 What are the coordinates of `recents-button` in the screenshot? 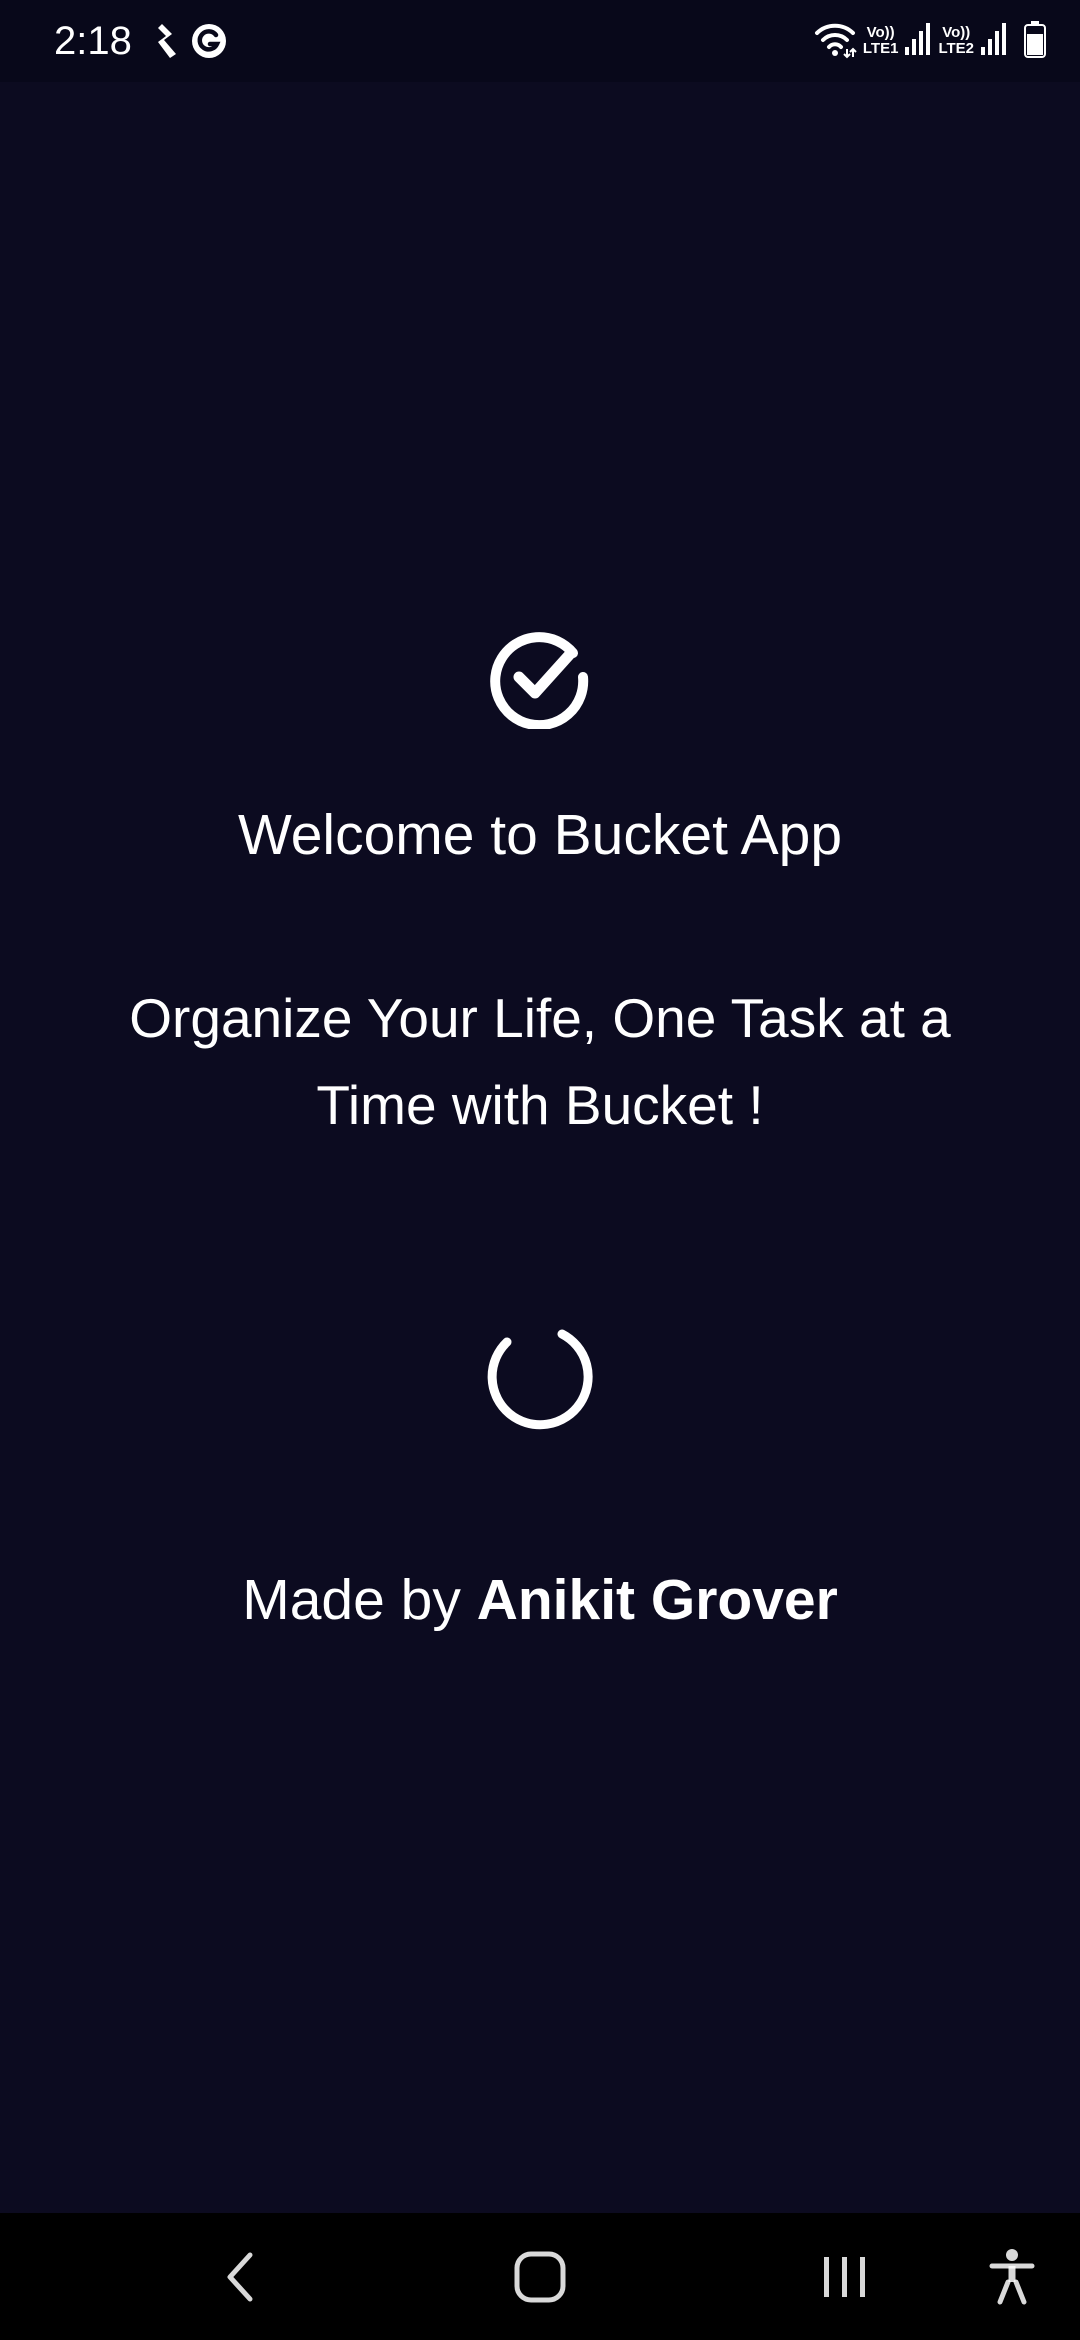 It's located at (844, 2277).